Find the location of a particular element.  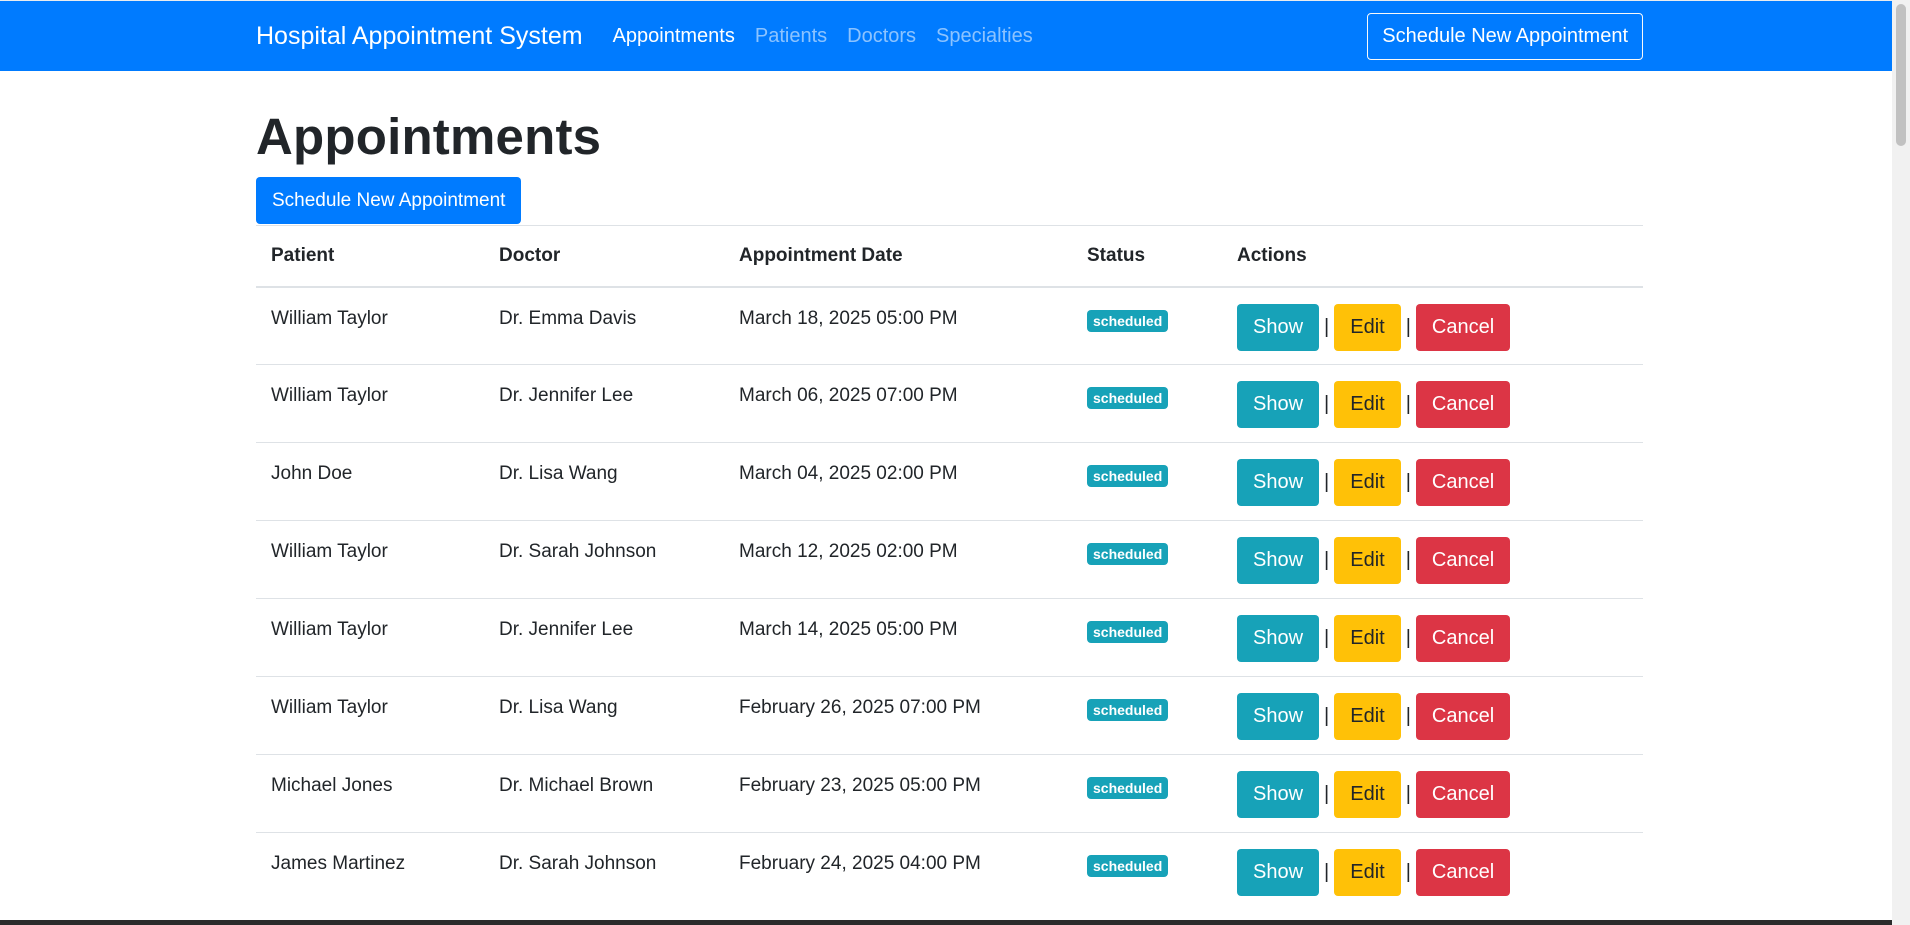

appointment-date-cell: February 23, 2025 05:00 PM is located at coordinates (898, 793).